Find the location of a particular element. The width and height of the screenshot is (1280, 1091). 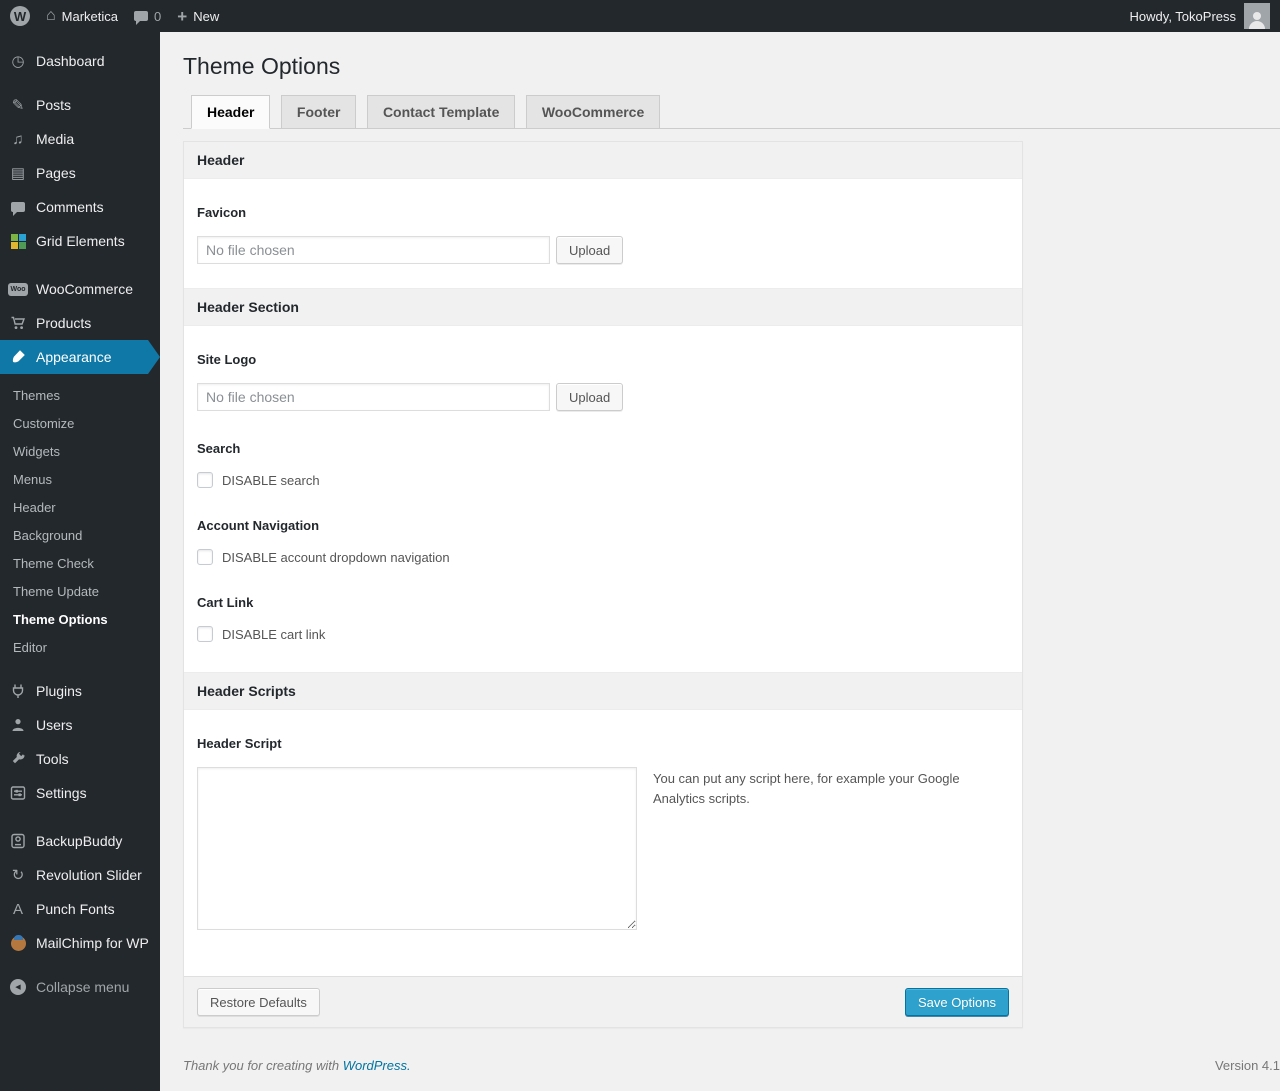

sidebar-item-woocommerce: Woo WooCommerce is located at coordinates (80, 289).